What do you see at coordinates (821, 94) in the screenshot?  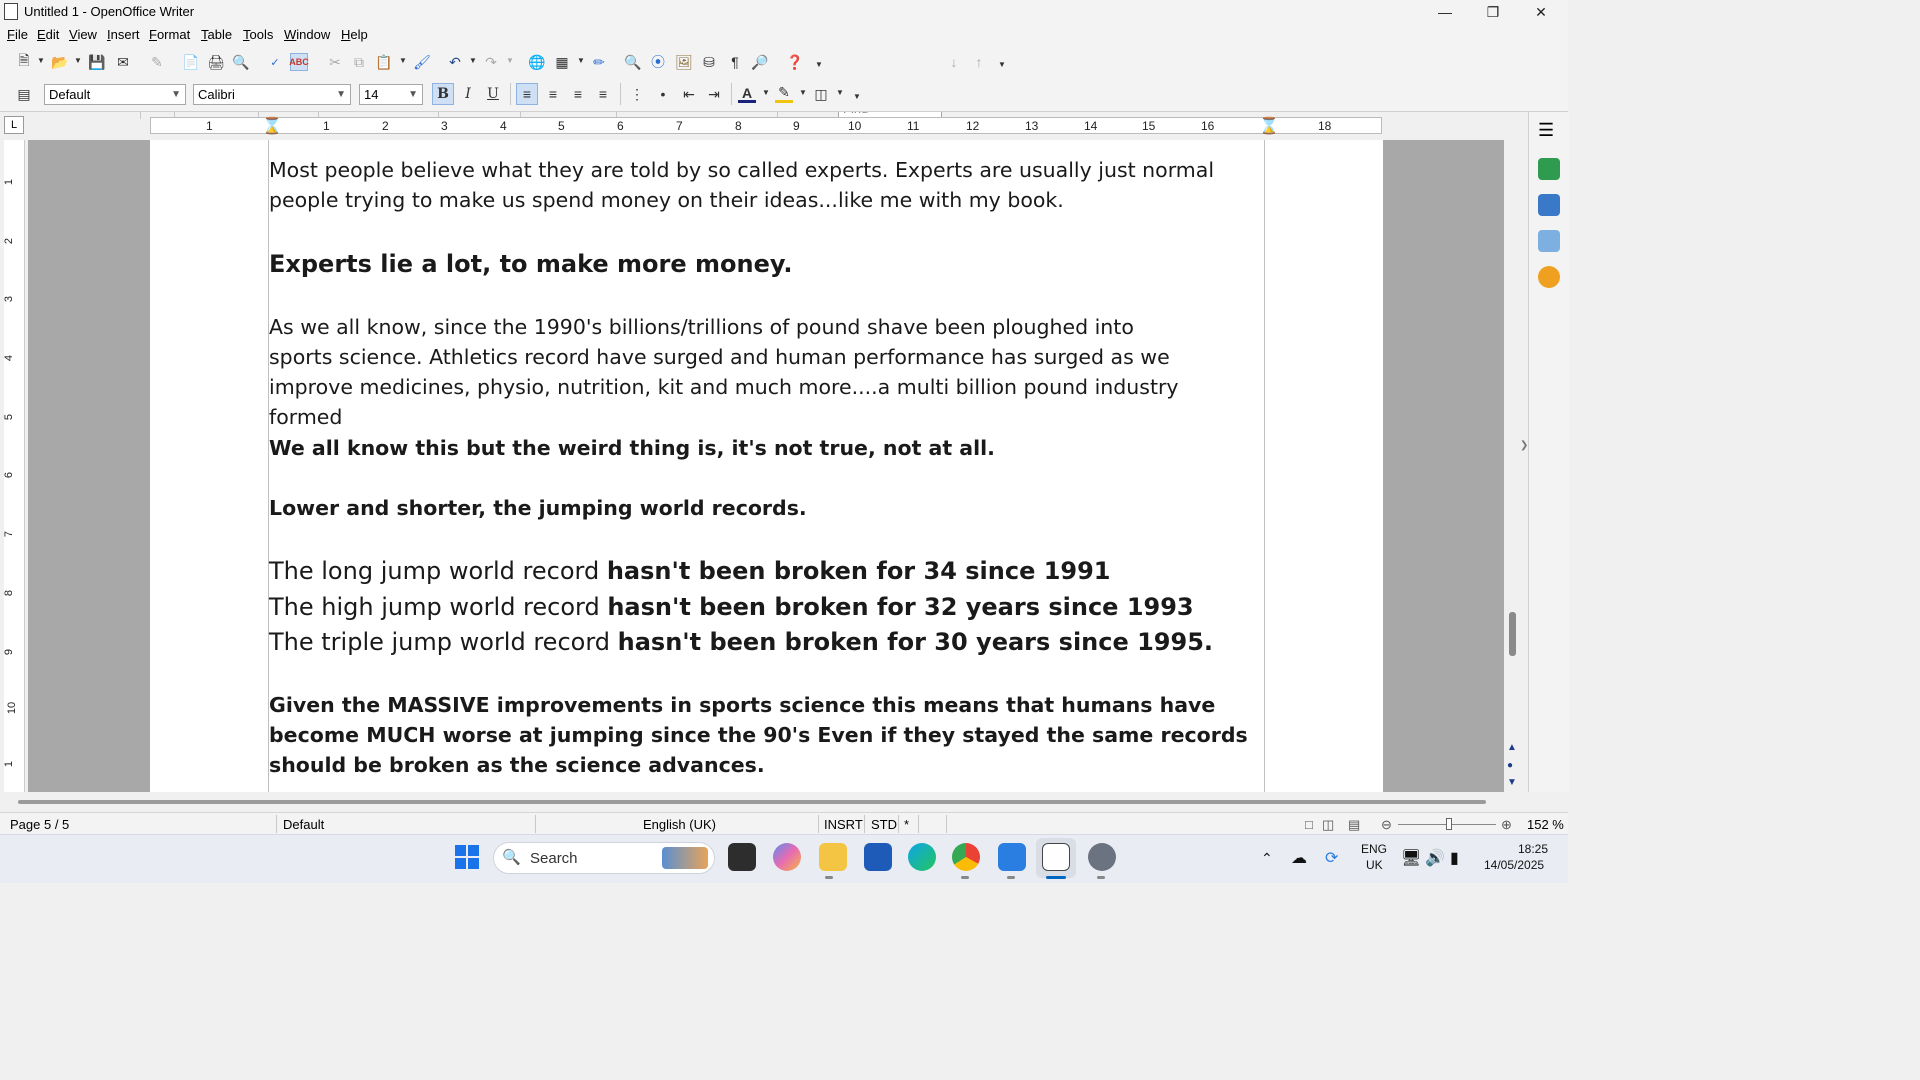 I see `background-color-icon: ◫` at bounding box center [821, 94].